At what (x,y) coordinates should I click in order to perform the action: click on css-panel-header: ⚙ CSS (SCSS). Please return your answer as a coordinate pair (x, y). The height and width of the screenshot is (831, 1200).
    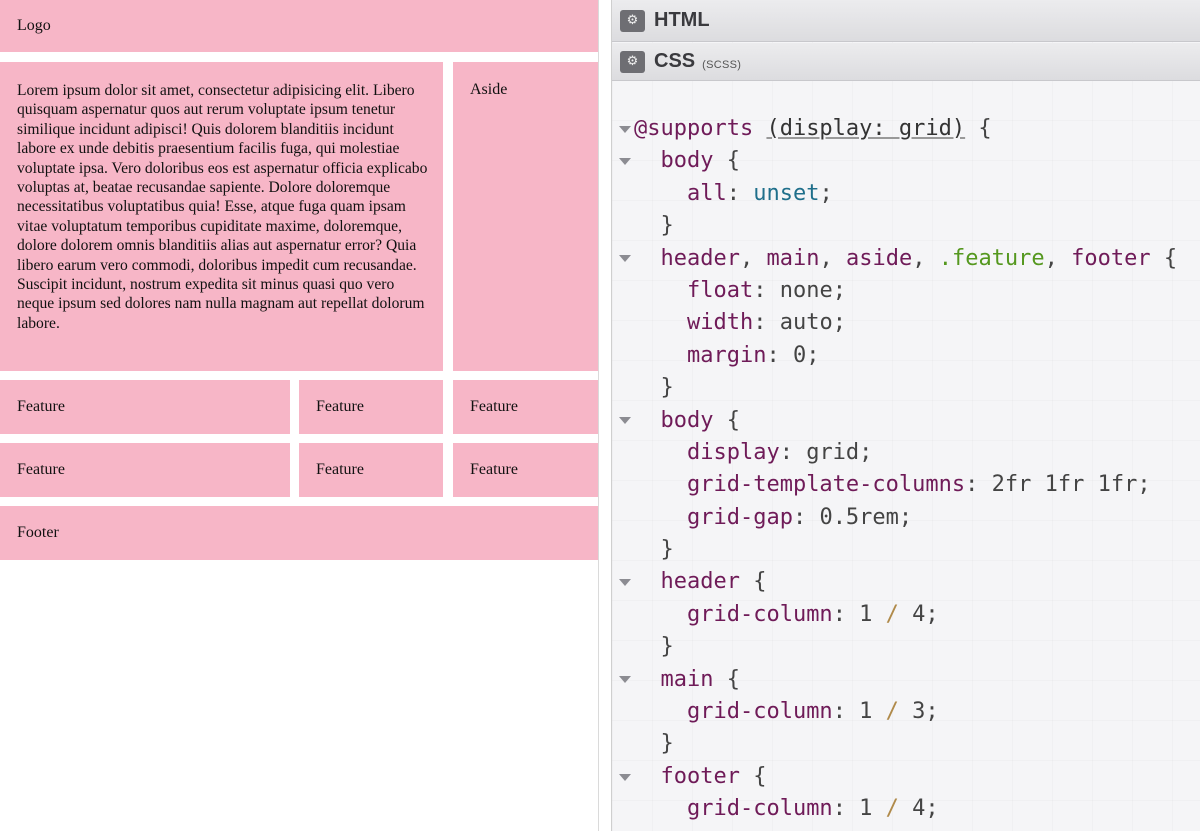
    Looking at the image, I should click on (906, 62).